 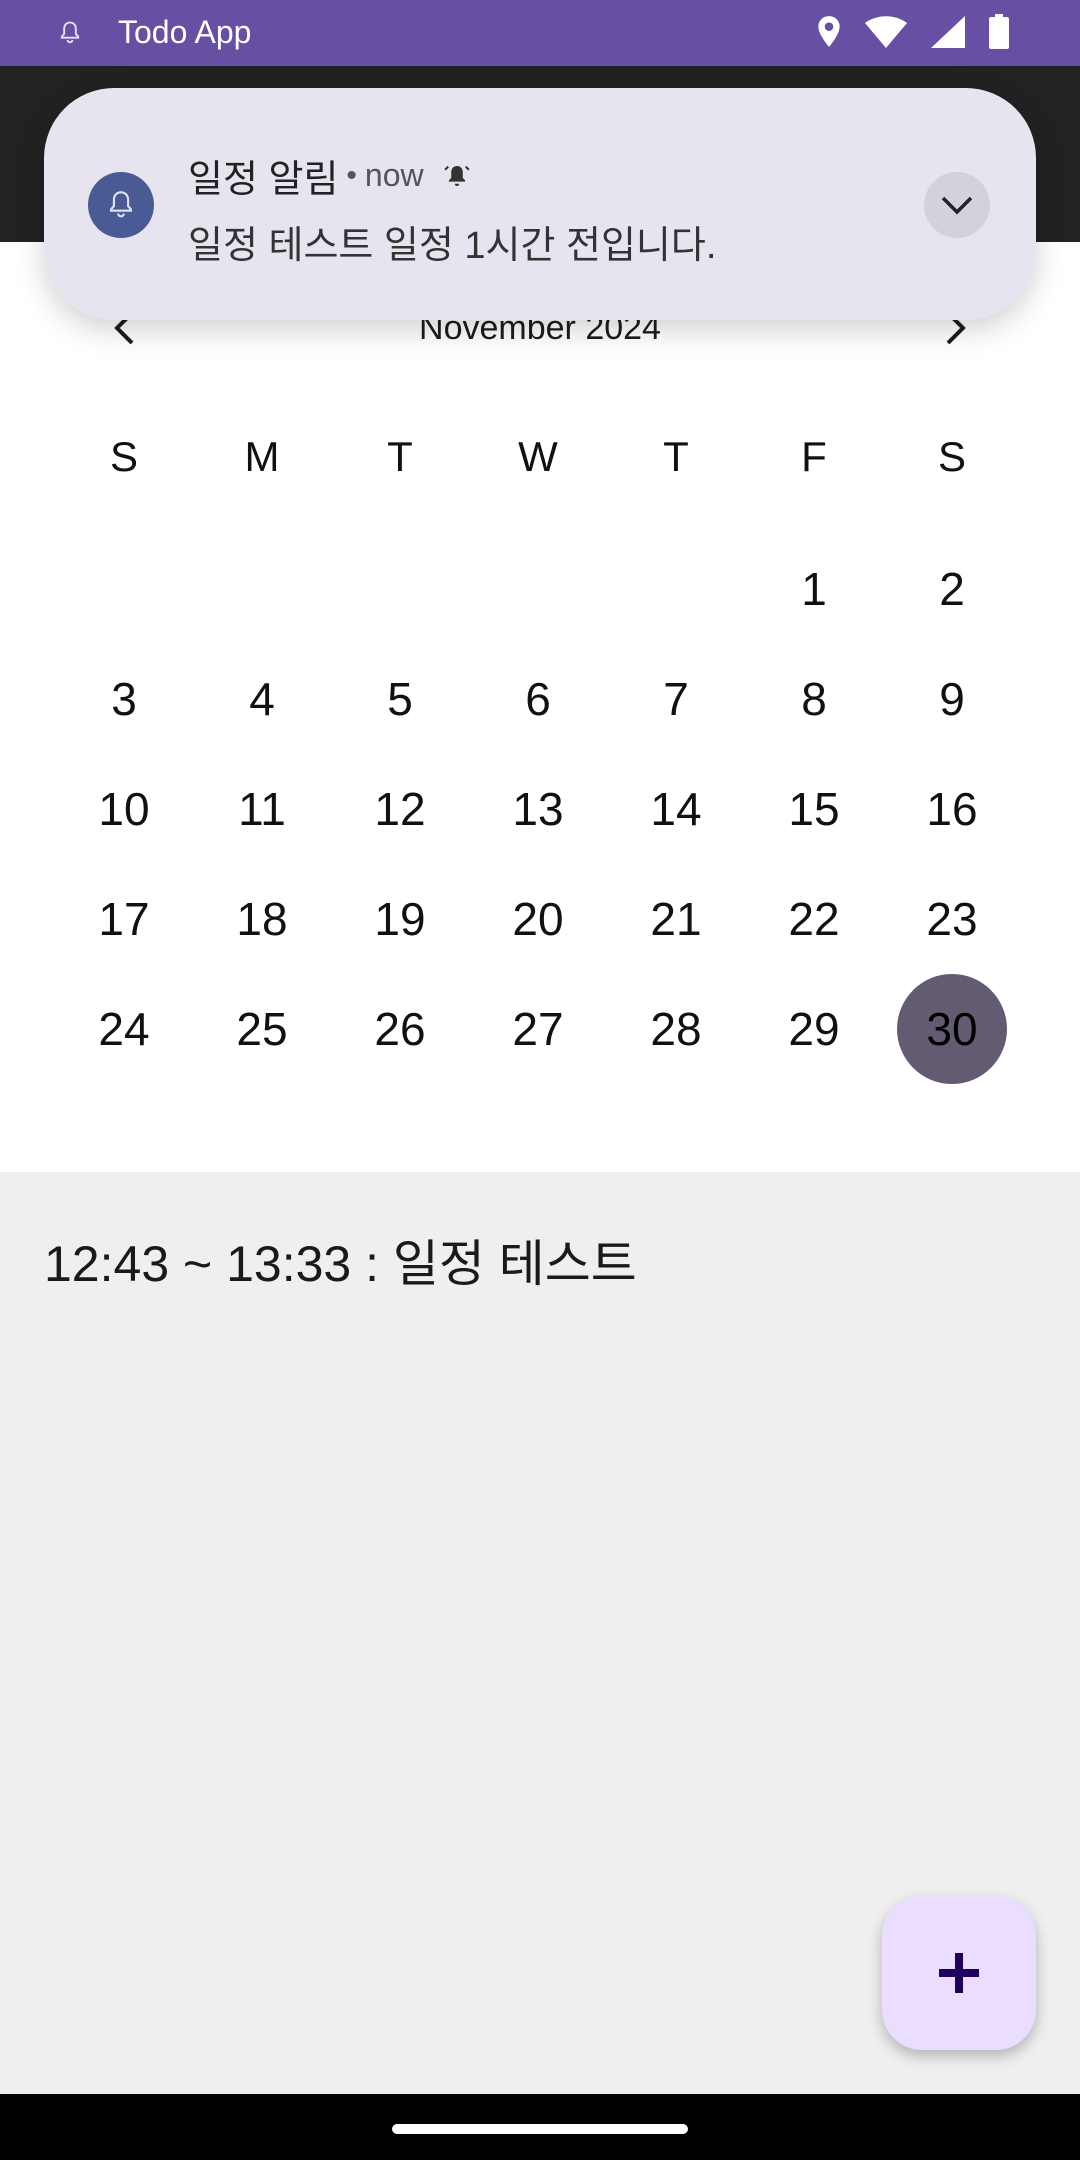 What do you see at coordinates (262, 456) in the screenshot?
I see `weekday-label: M` at bounding box center [262, 456].